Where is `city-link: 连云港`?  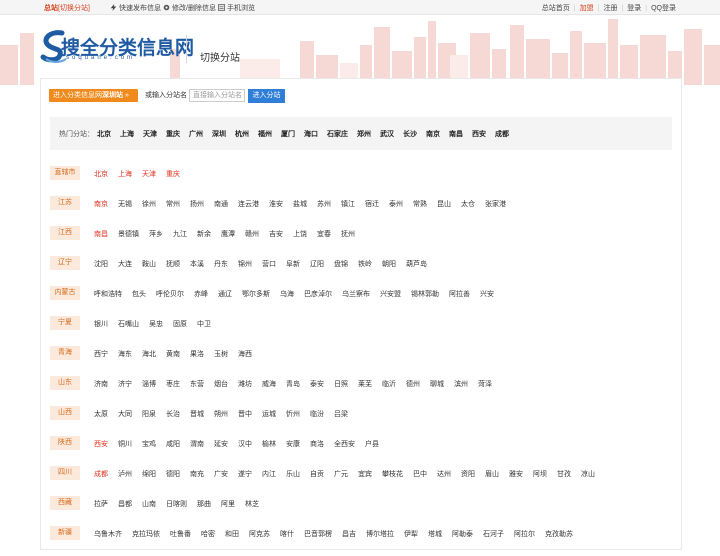
city-link: 连云港 is located at coordinates (248, 204).